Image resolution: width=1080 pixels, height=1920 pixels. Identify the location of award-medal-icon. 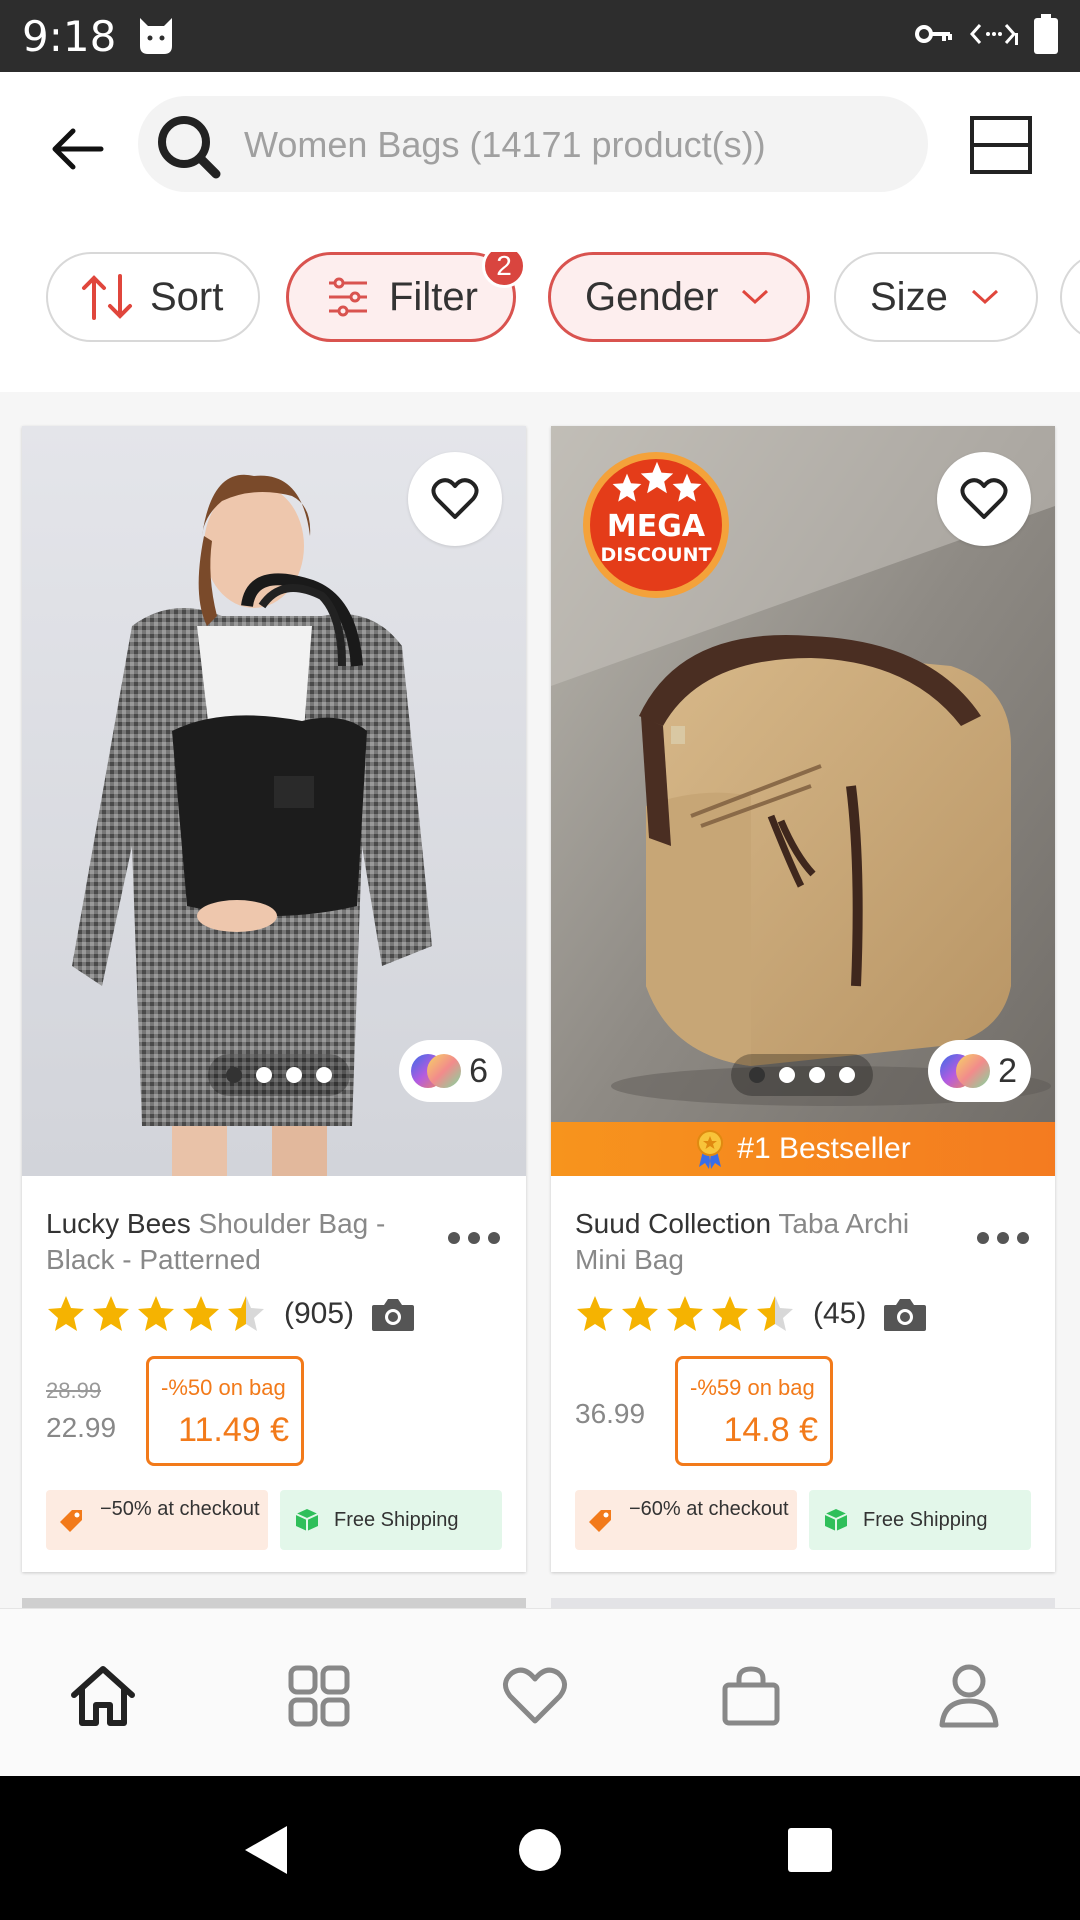
(710, 1149).